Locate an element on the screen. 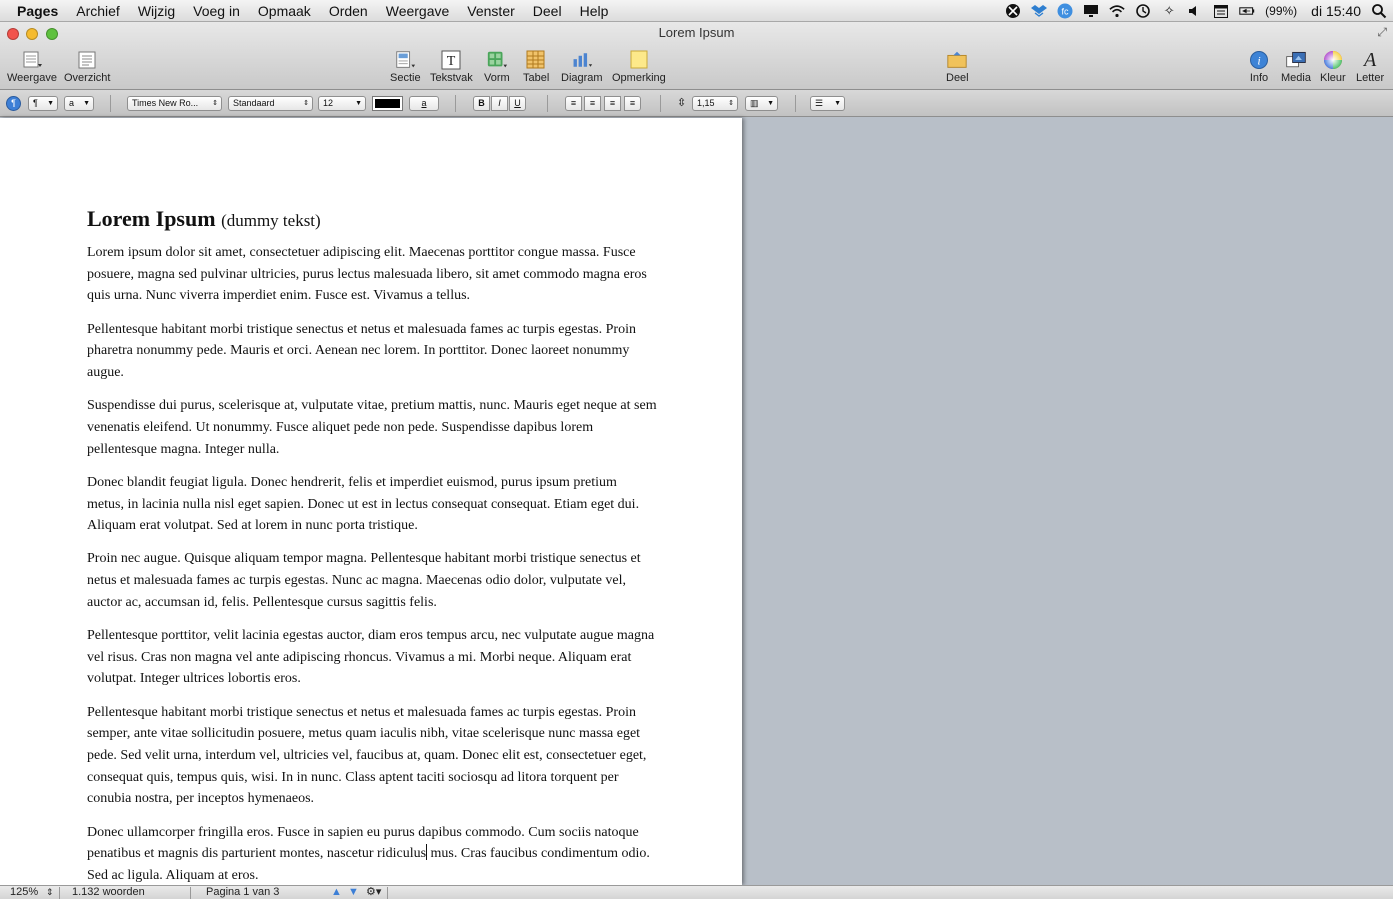 This screenshot has height=899, width=1393. zoom-stepper-icon: ⇕ is located at coordinates (50, 892).